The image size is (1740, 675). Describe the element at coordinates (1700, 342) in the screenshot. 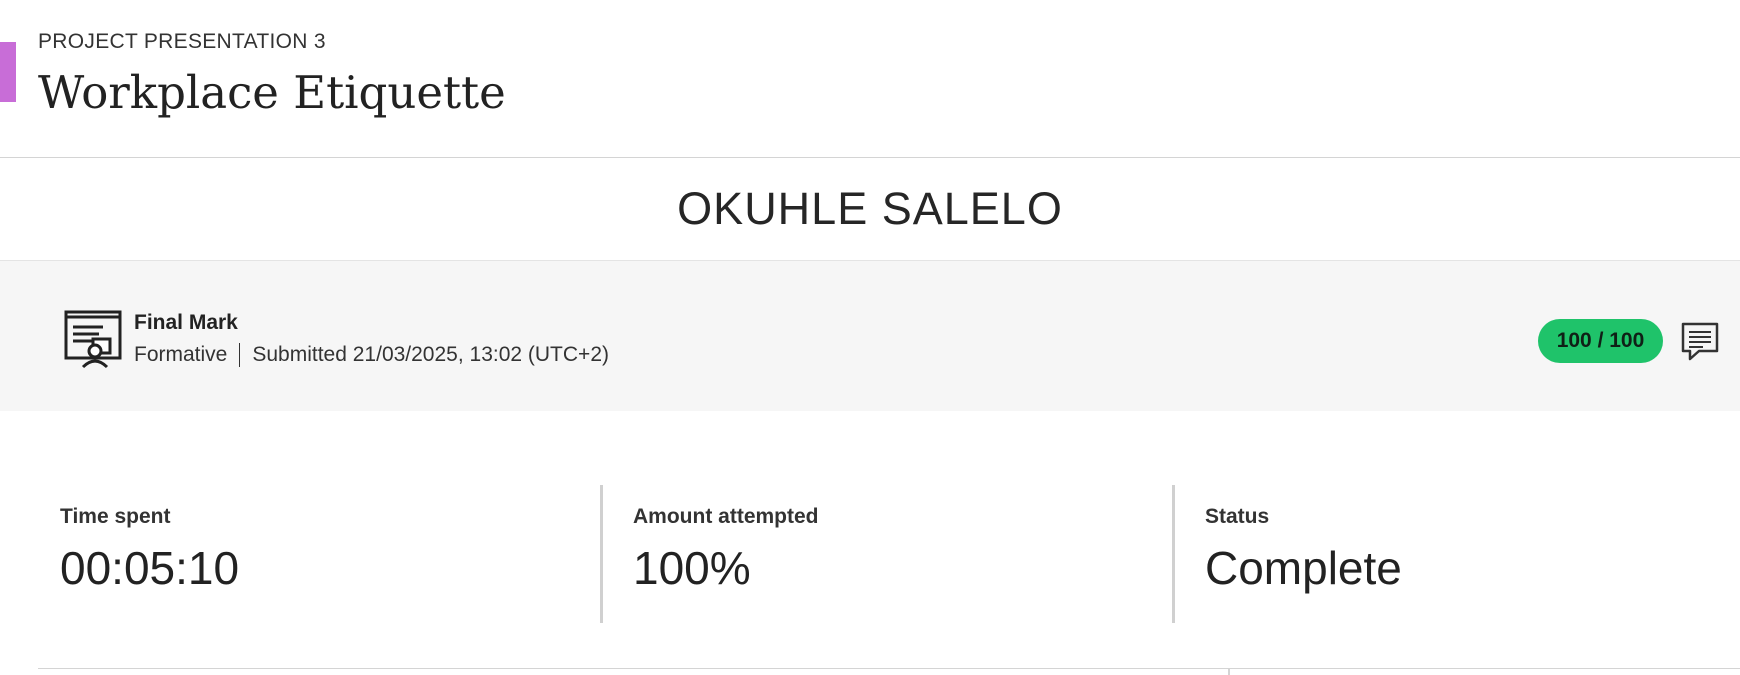

I see `comment-icon` at that location.